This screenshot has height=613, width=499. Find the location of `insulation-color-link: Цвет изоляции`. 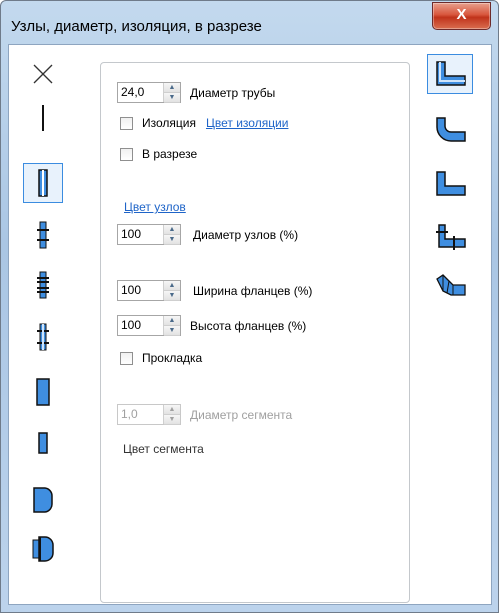

insulation-color-link: Цвет изоляции is located at coordinates (247, 123).